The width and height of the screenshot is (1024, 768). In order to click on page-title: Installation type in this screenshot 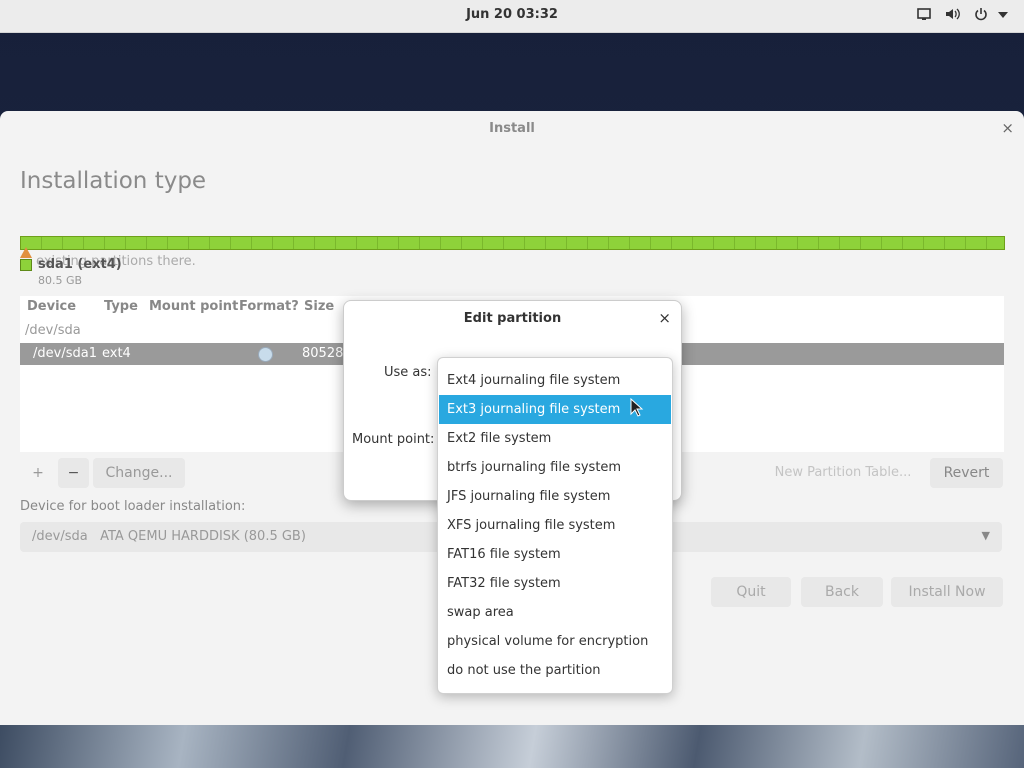, I will do `click(113, 181)`.